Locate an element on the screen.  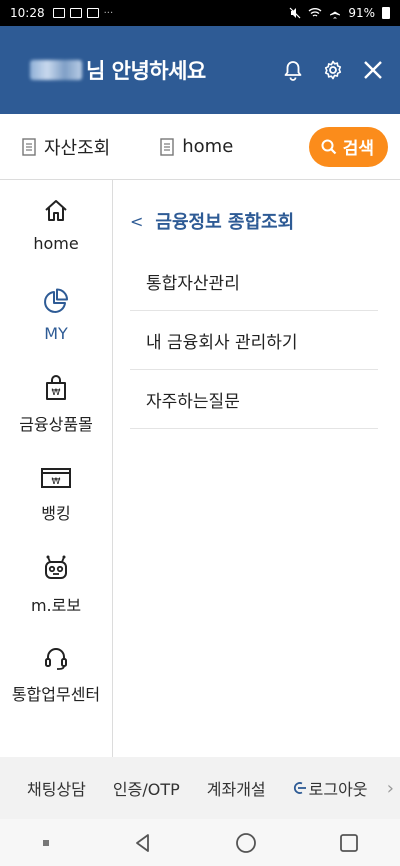
menu-item-manage-institutions: 내 금융회사 관리하기 is located at coordinates (254, 340).